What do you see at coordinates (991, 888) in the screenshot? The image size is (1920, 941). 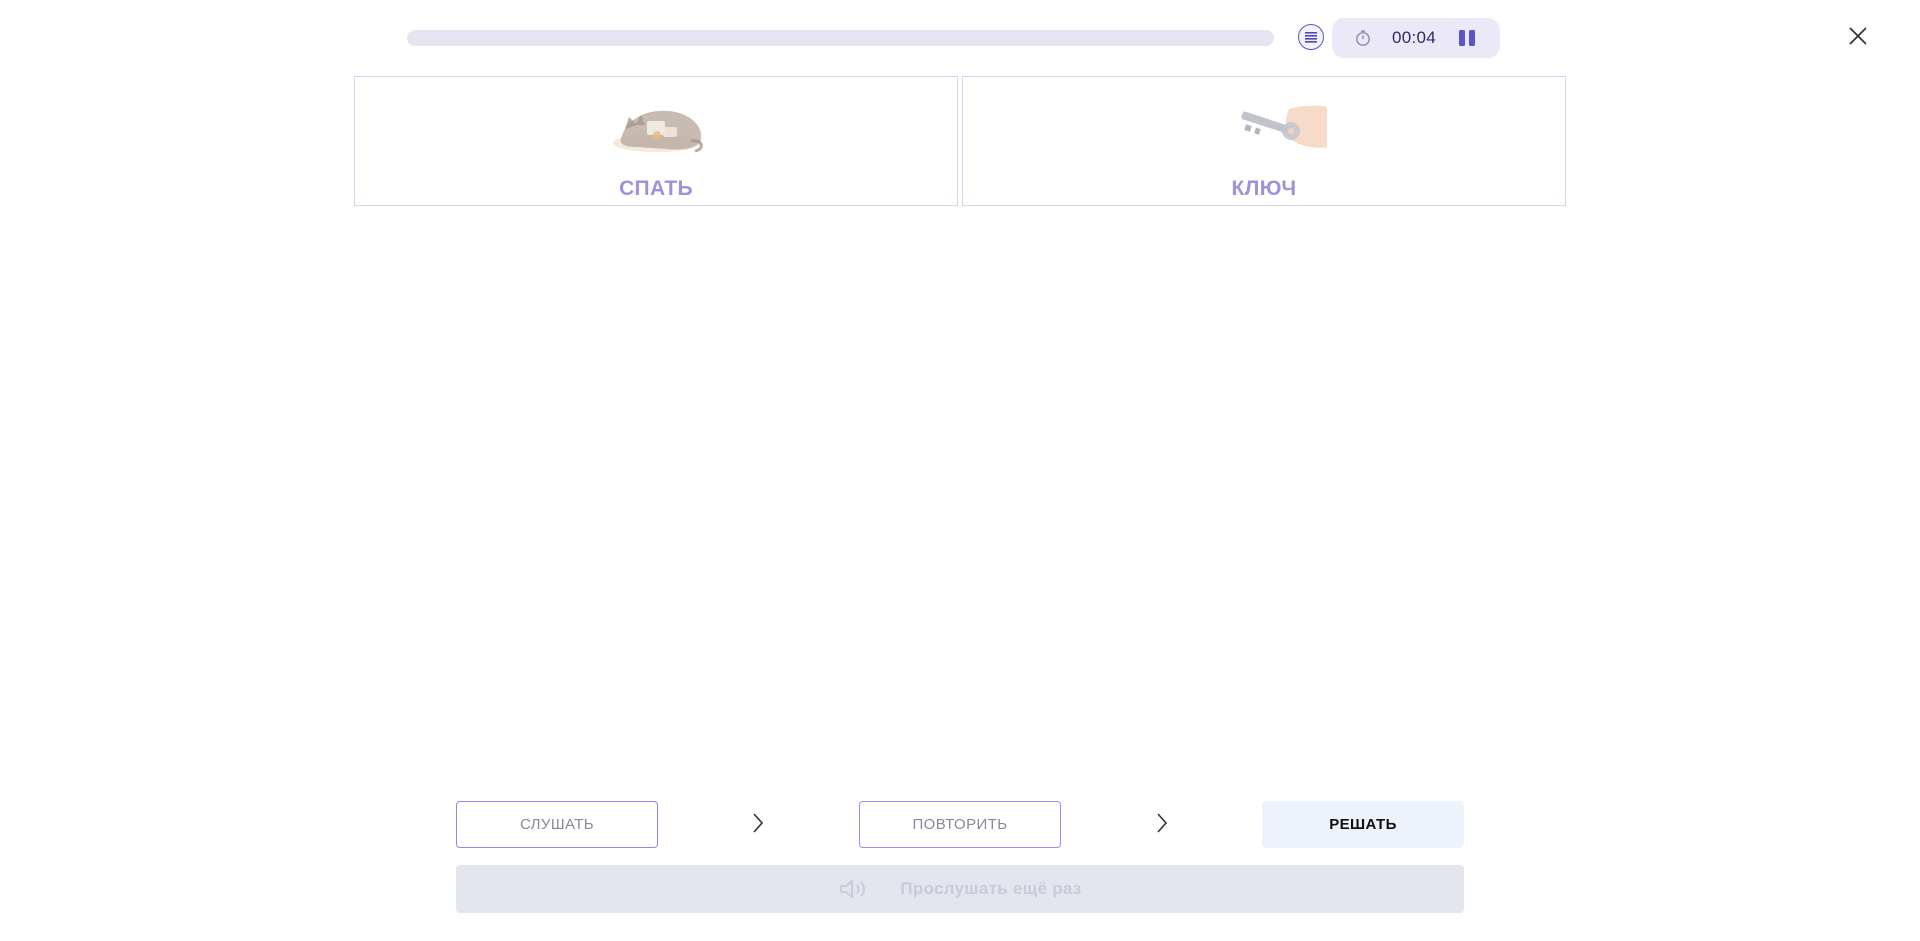 I see `replay-label: Прослушать ещё раз` at bounding box center [991, 888].